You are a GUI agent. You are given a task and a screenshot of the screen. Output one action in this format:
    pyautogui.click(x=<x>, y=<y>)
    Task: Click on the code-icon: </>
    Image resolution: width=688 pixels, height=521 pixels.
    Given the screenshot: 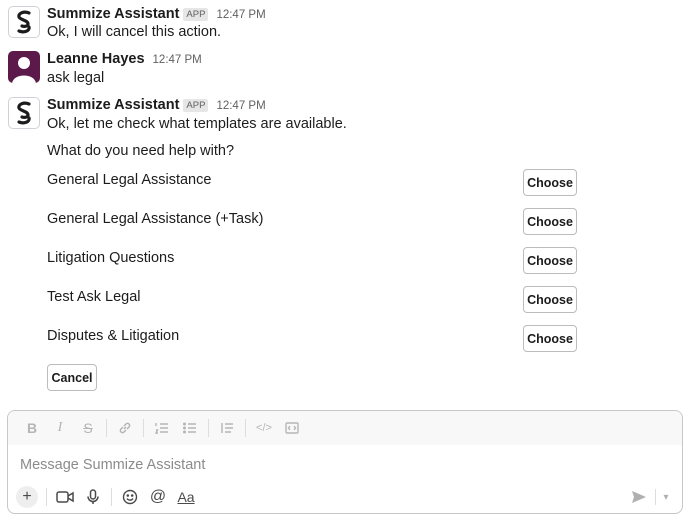 What is the action you would take?
    pyautogui.click(x=264, y=428)
    